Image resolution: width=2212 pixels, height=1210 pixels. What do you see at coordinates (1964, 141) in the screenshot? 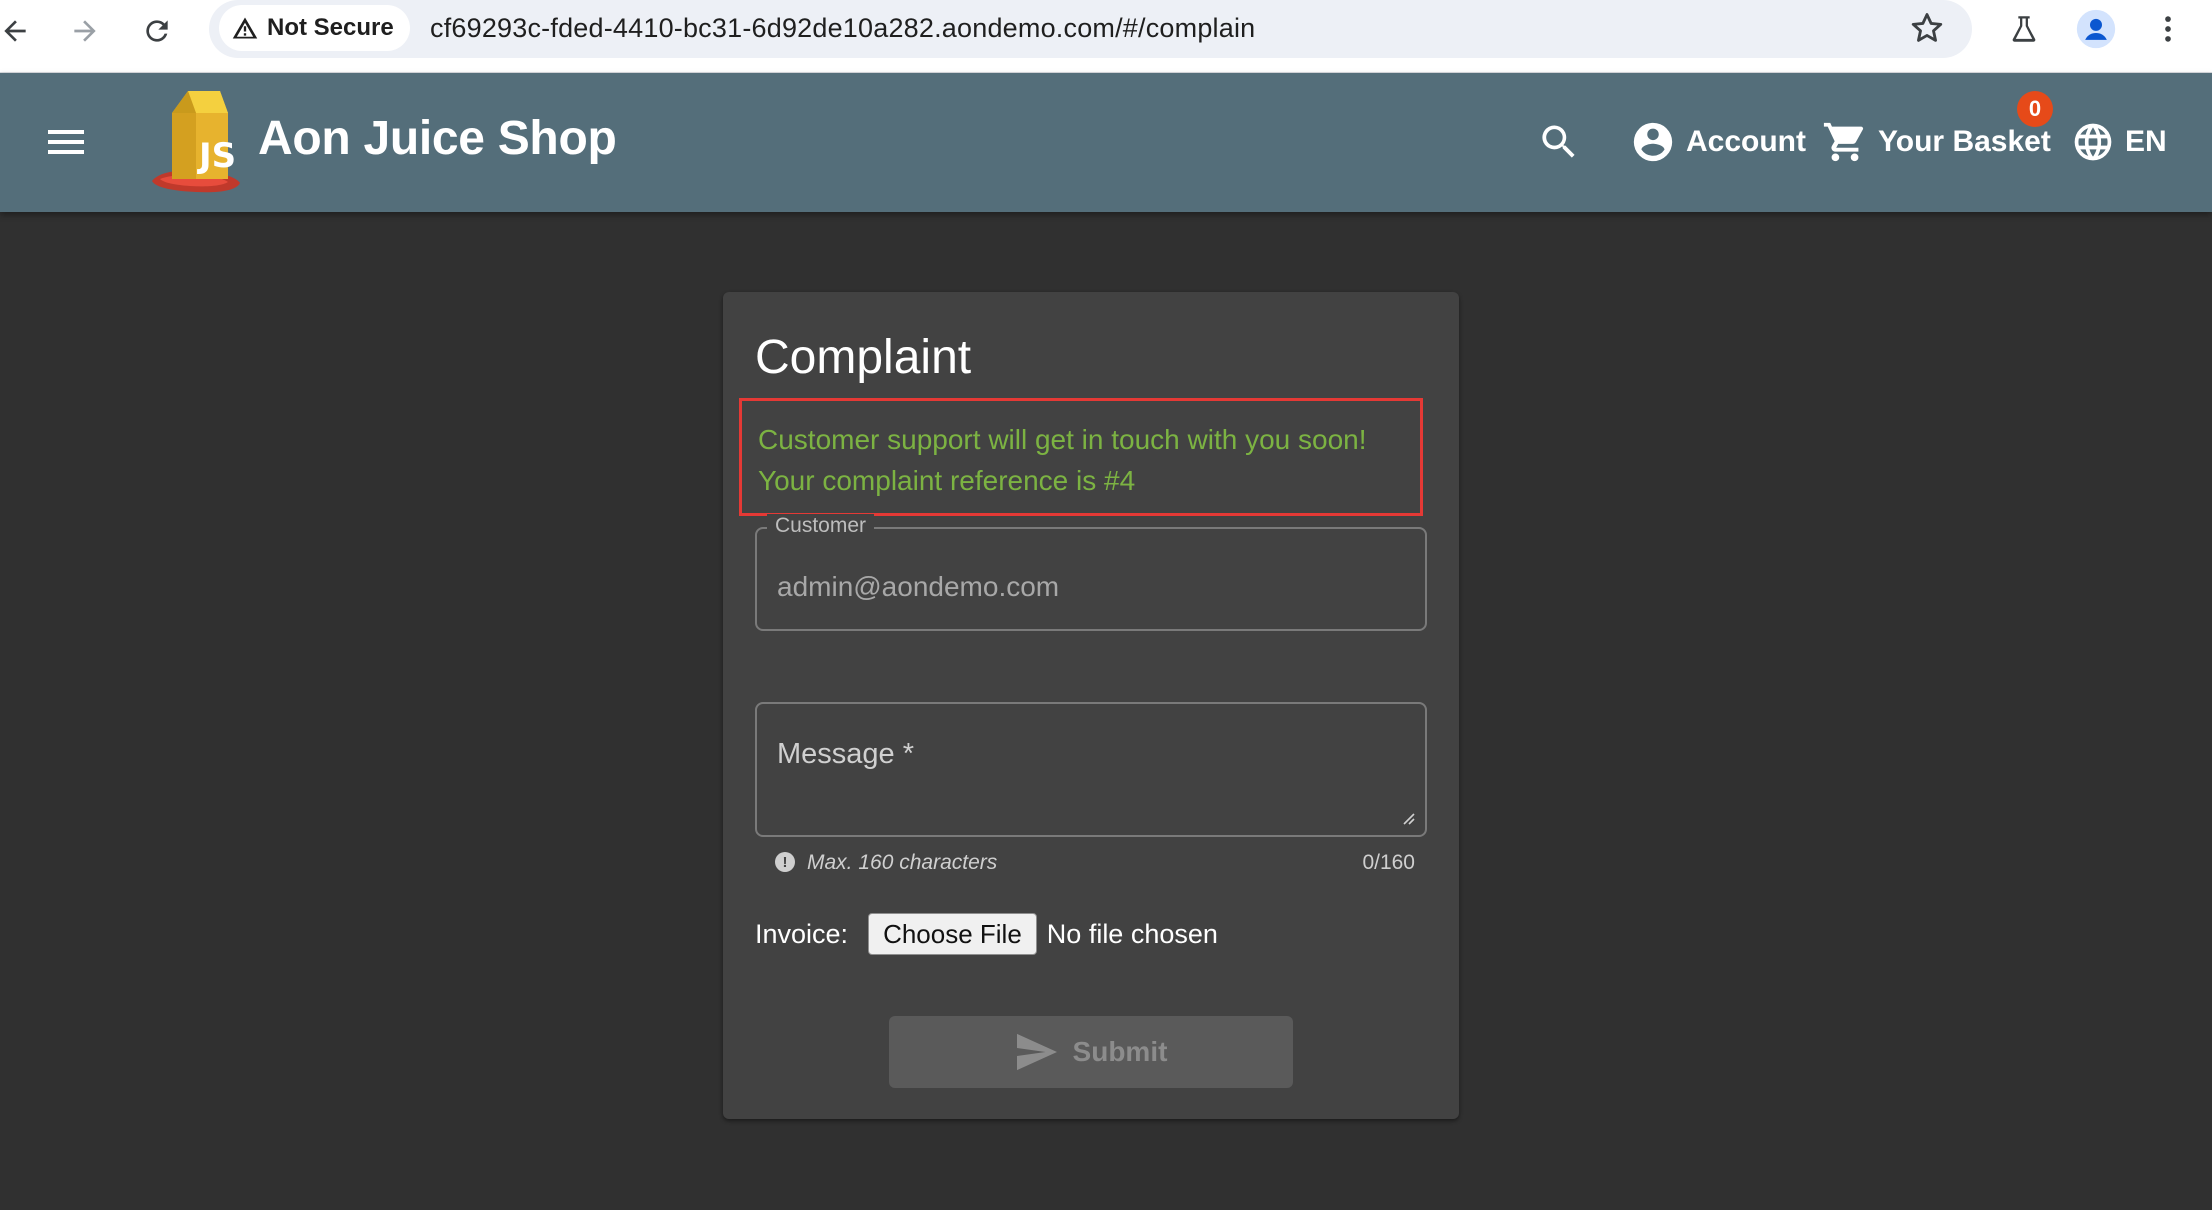
I see `basket-label: Your Basket` at bounding box center [1964, 141].